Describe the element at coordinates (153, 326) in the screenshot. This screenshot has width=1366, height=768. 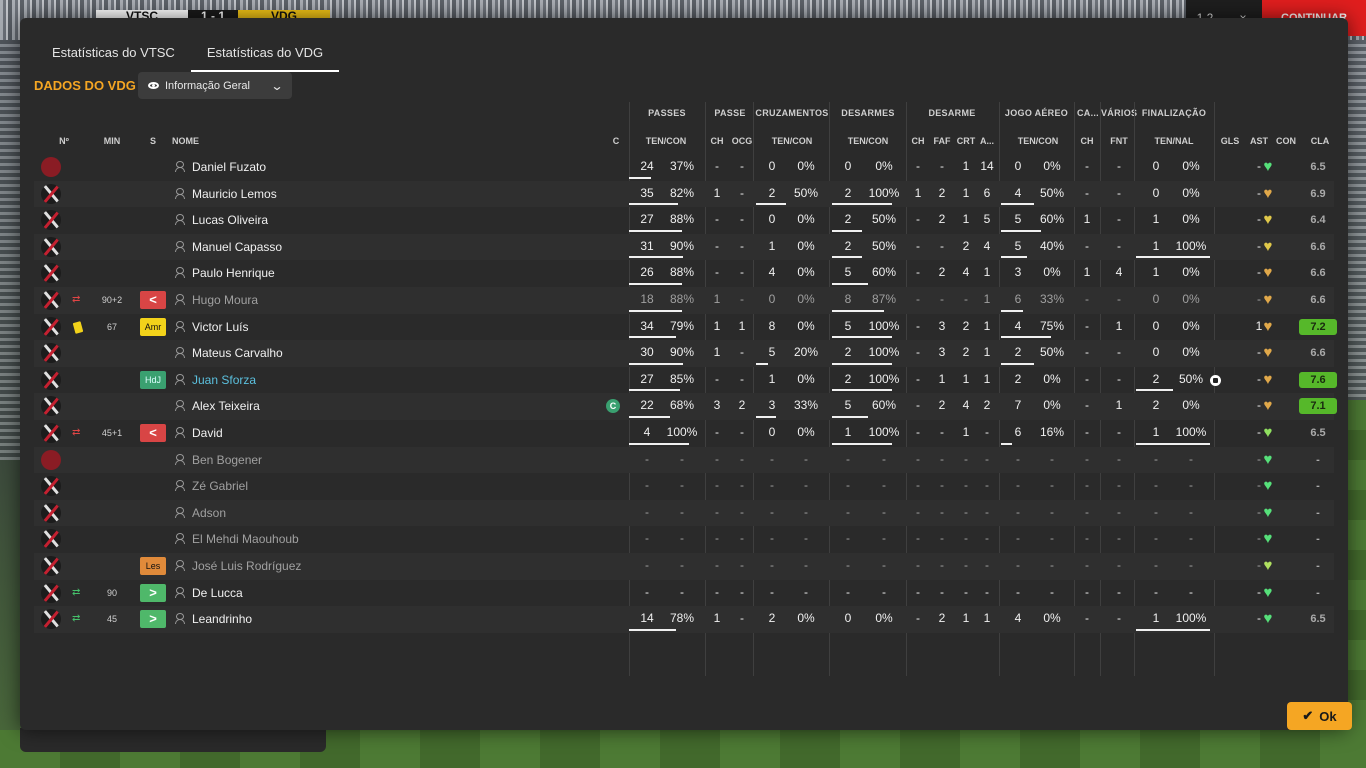
I see `status-badge: Amr` at that location.